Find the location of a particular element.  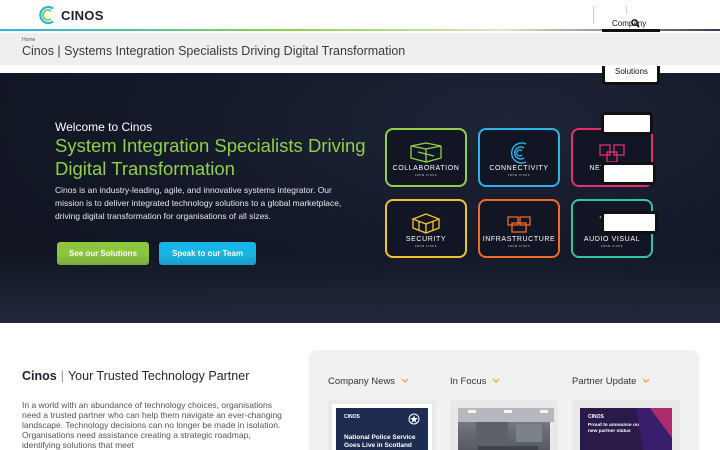

cinos-logo: CINOS is located at coordinates (71, 15).